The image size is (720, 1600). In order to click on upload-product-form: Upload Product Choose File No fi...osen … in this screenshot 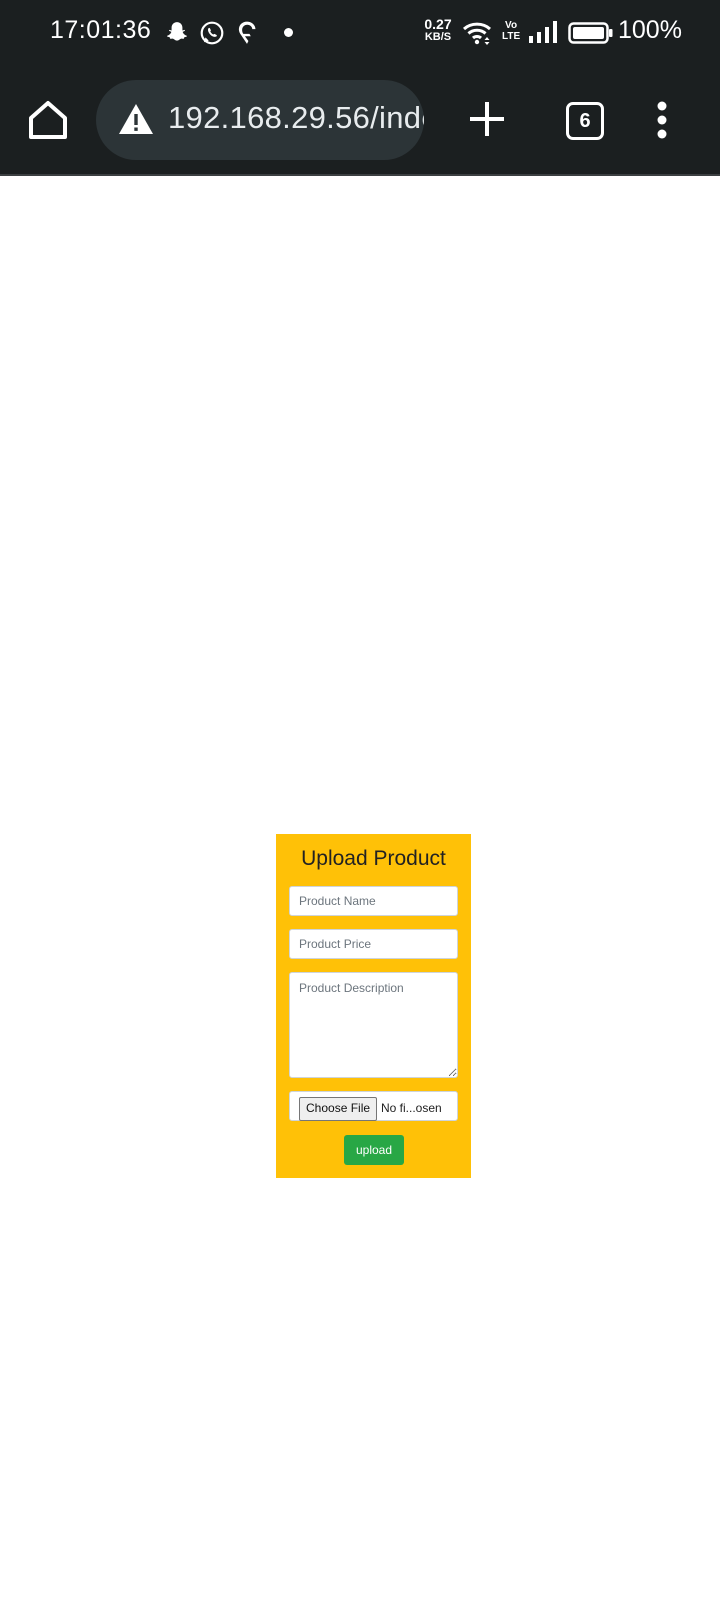, I will do `click(373, 1006)`.